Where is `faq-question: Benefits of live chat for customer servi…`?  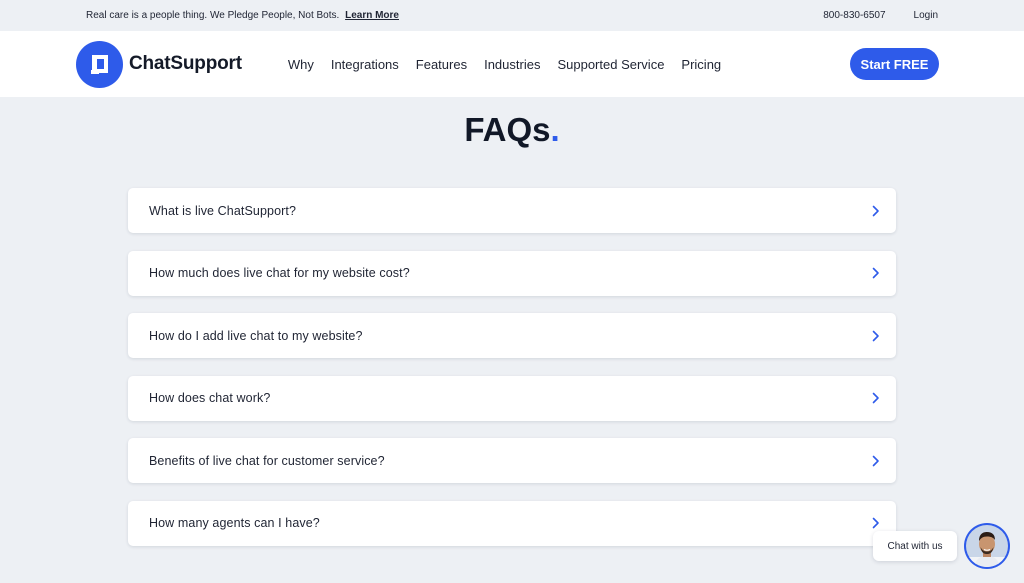 faq-question: Benefits of live chat for customer servi… is located at coordinates (267, 460).